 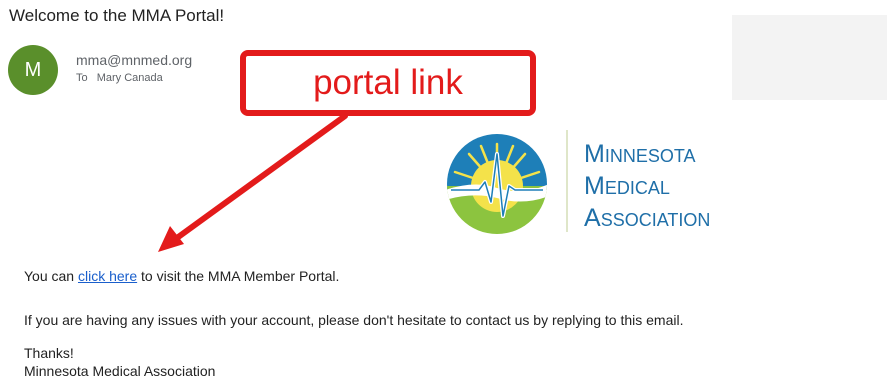 What do you see at coordinates (130, 78) in the screenshot?
I see `recipient-name: Mary Canada` at bounding box center [130, 78].